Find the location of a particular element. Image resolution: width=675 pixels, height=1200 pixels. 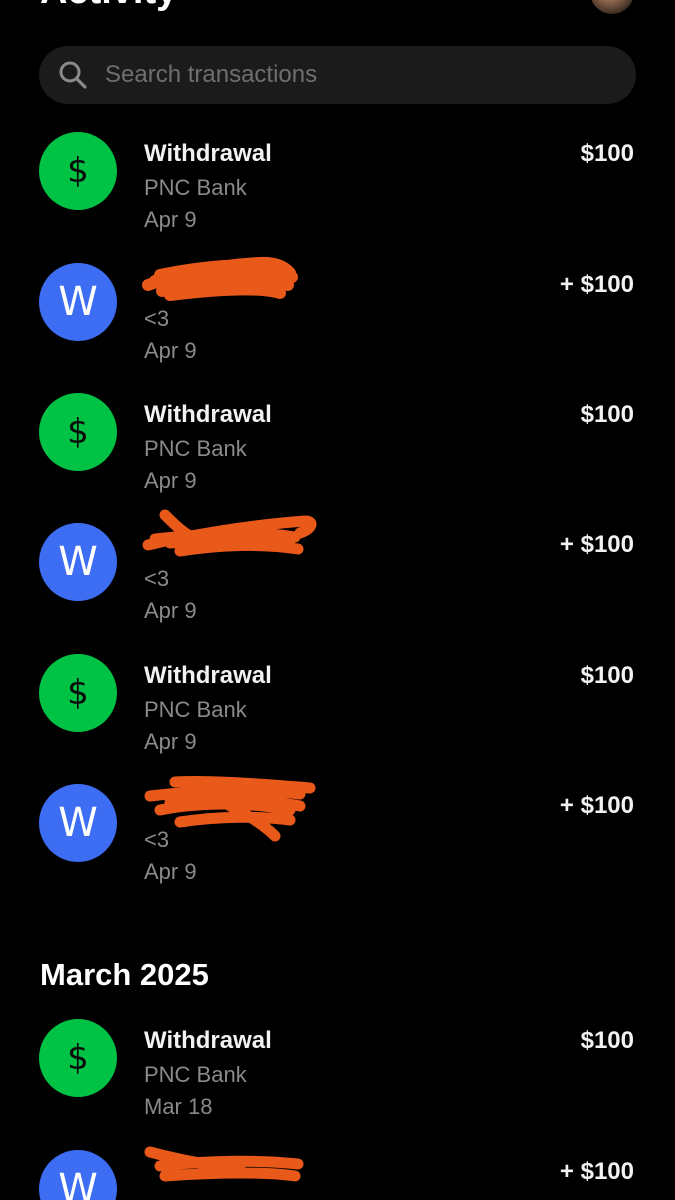

search-input is located at coordinates (345, 75).